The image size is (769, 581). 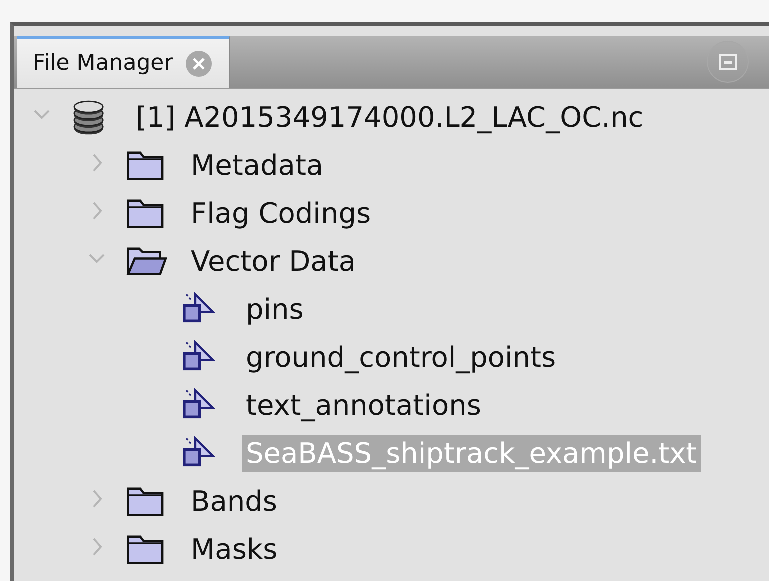 What do you see at coordinates (199, 64) in the screenshot?
I see `close-icon` at bounding box center [199, 64].